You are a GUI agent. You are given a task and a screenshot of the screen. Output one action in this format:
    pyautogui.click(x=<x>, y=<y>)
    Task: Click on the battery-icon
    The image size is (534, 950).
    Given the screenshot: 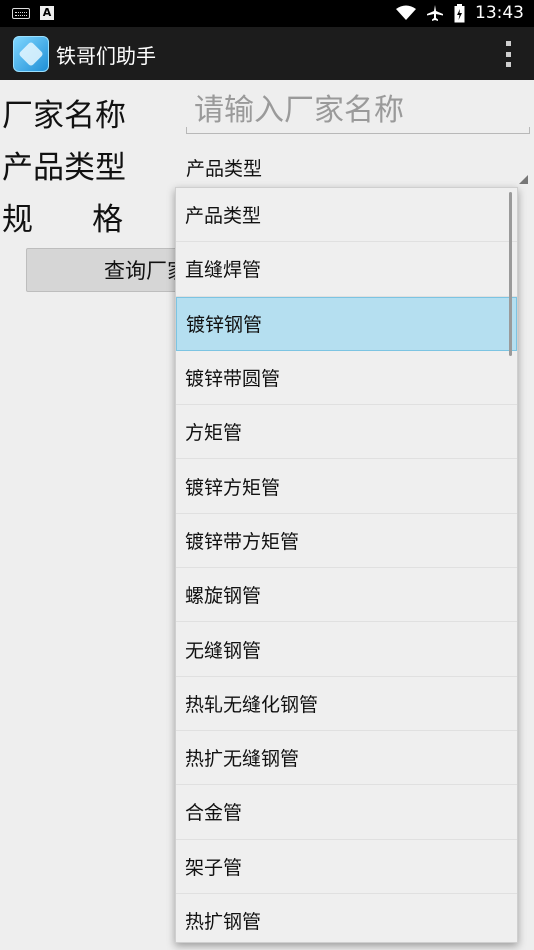 What is the action you would take?
    pyautogui.click(x=459, y=12)
    